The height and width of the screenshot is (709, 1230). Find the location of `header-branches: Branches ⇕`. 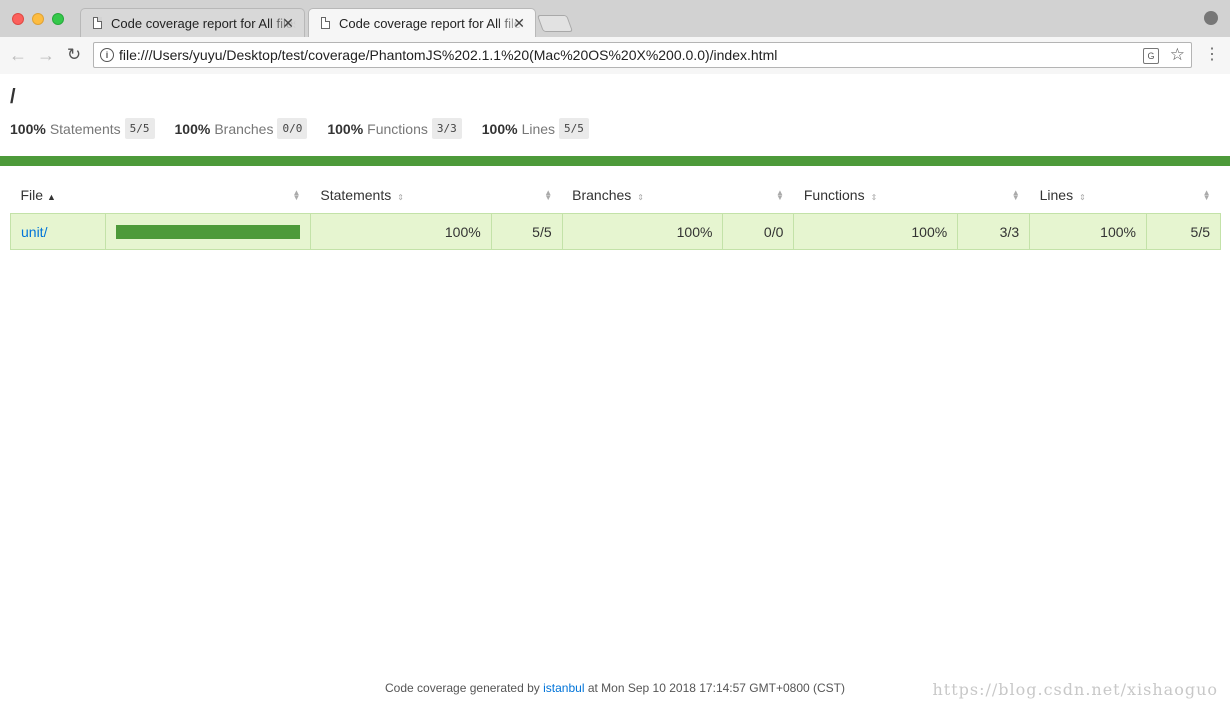

header-branches: Branches ⇕ is located at coordinates (642, 195).